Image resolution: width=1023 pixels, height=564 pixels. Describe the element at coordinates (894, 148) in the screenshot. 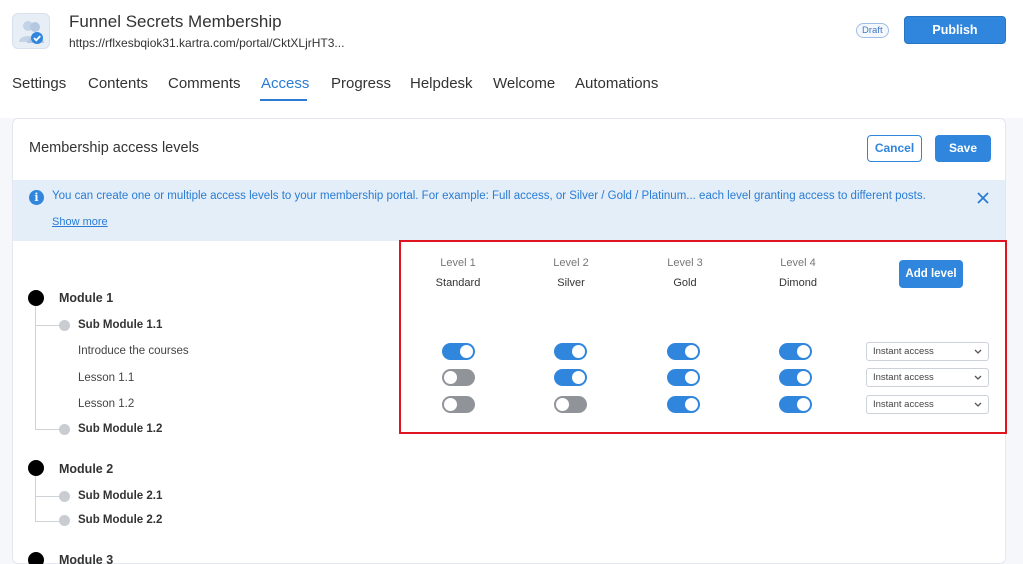

I see `cancel-button: Cancel` at that location.